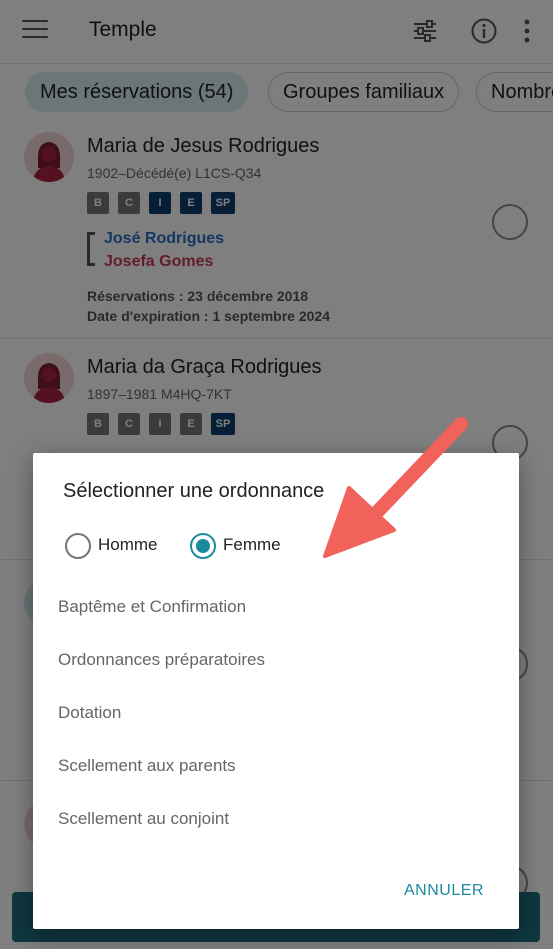 This screenshot has width=553, height=949. I want to click on ordinance-baptism-confirmation: Baptême et Confirmation, so click(152, 607).